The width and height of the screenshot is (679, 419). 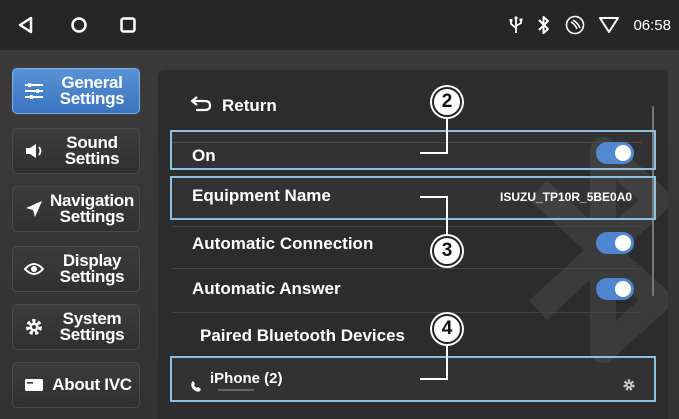 What do you see at coordinates (266, 288) in the screenshot?
I see `auto-answer-label: Automatic Answer` at bounding box center [266, 288].